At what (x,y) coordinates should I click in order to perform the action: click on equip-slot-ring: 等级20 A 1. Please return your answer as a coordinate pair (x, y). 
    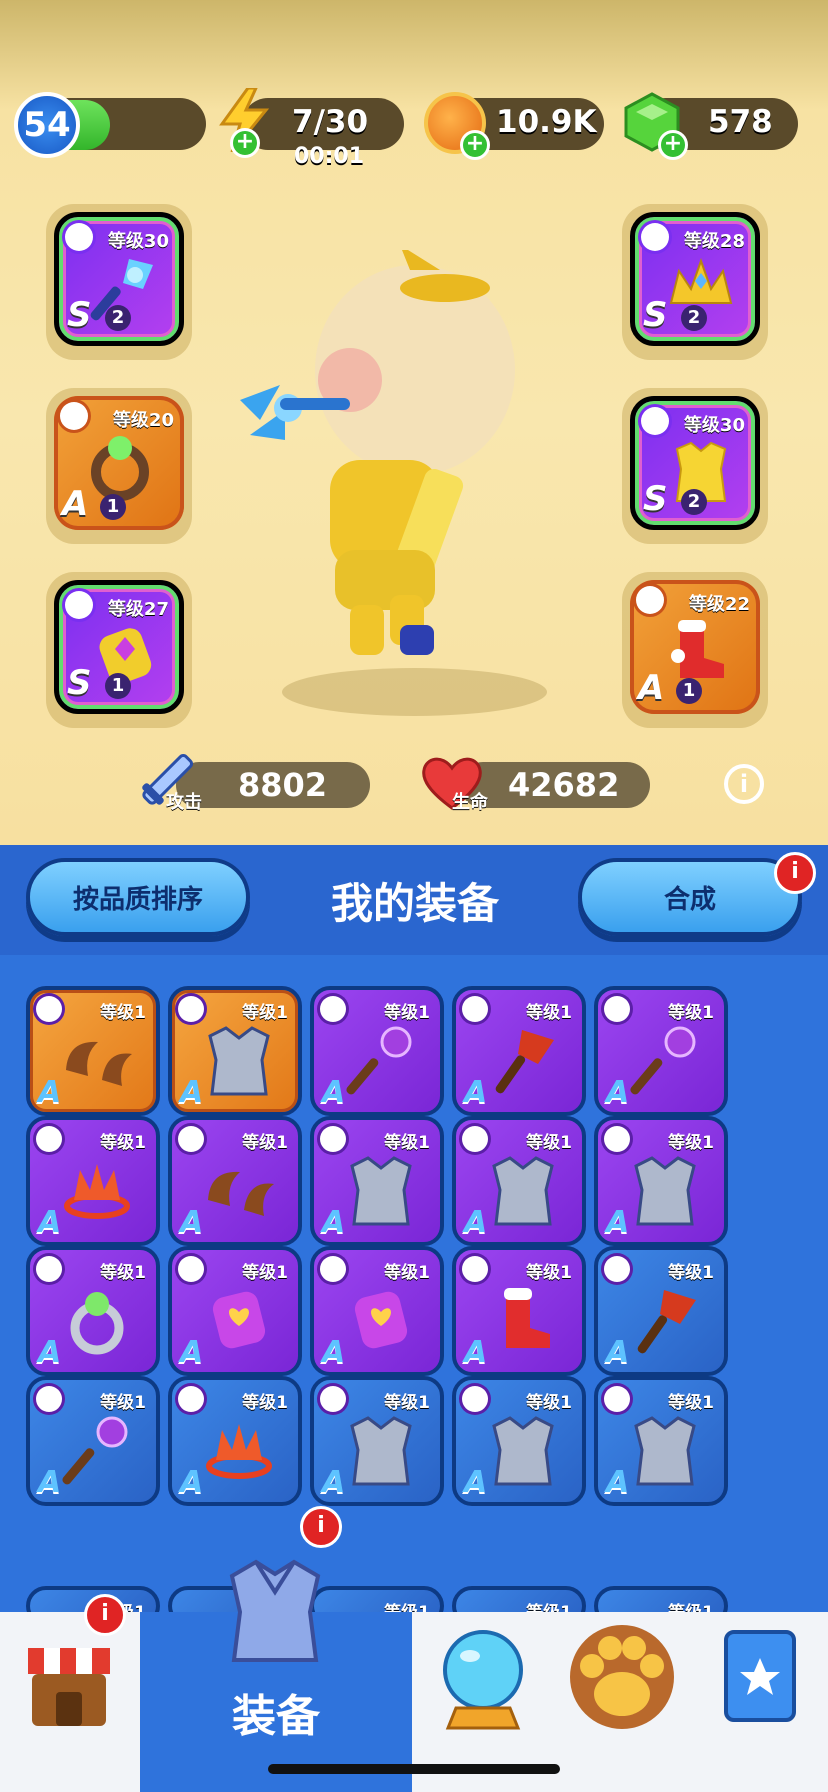
    Looking at the image, I should click on (119, 466).